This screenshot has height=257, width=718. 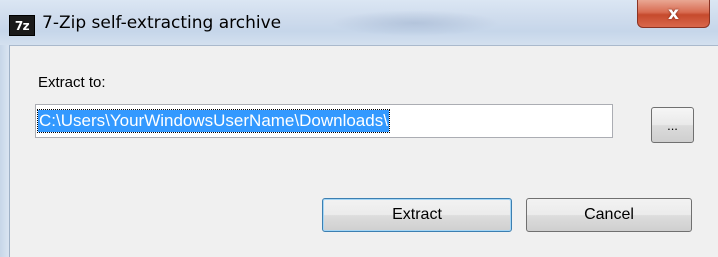 What do you see at coordinates (72, 82) in the screenshot?
I see `extract-to-label: Extract to:` at bounding box center [72, 82].